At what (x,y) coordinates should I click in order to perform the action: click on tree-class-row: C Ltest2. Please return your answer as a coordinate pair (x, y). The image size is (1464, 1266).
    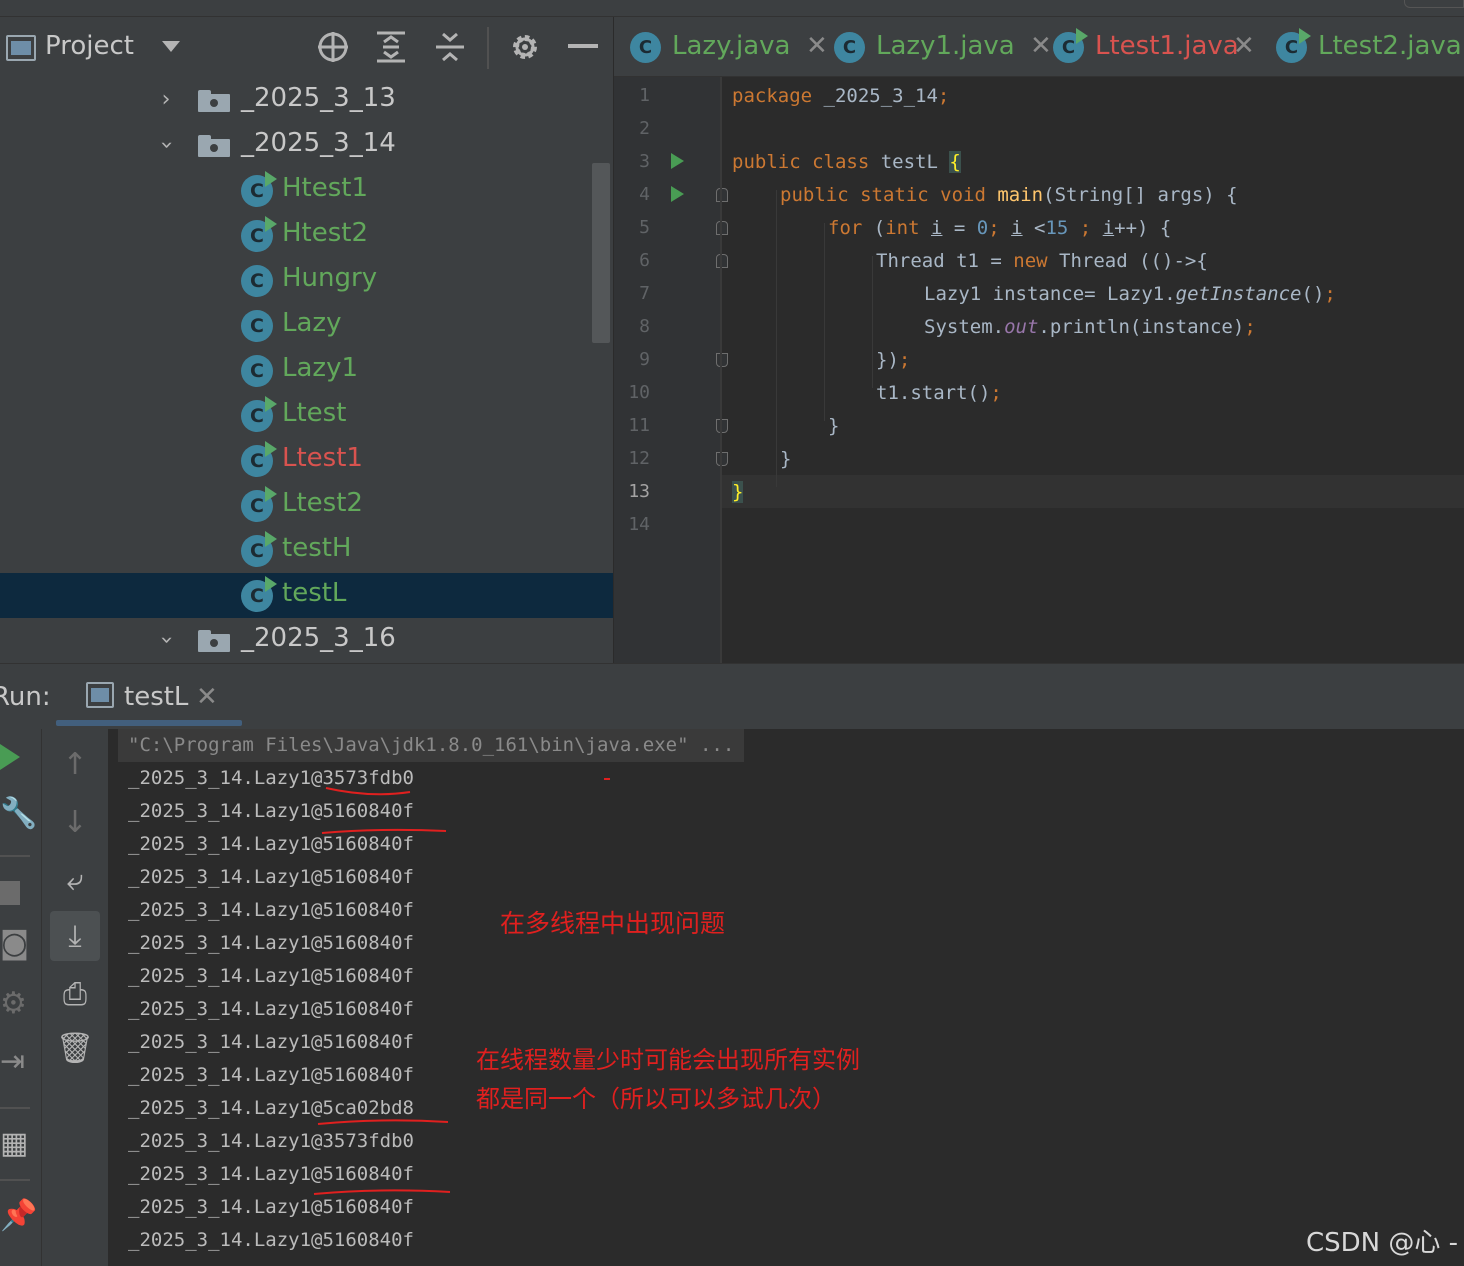
    Looking at the image, I should click on (306, 505).